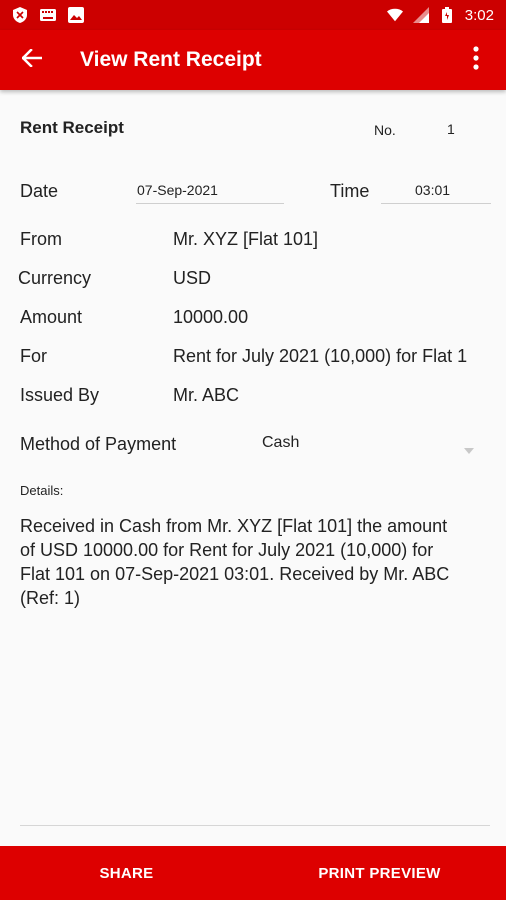 The width and height of the screenshot is (506, 900). What do you see at coordinates (55, 278) in the screenshot?
I see `currency-label: Currency` at bounding box center [55, 278].